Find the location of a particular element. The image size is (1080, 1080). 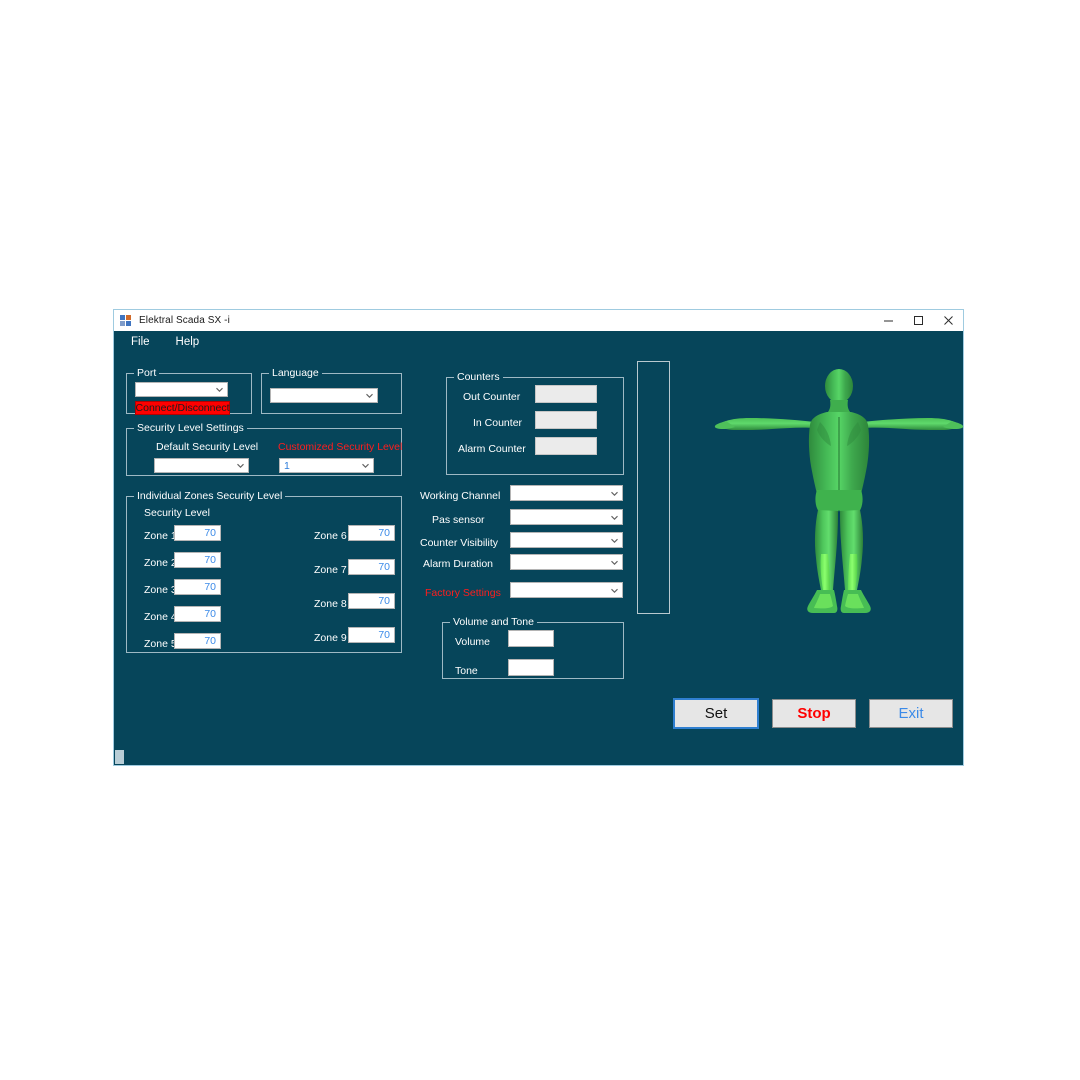

alarm-duration-combo is located at coordinates (566, 562).